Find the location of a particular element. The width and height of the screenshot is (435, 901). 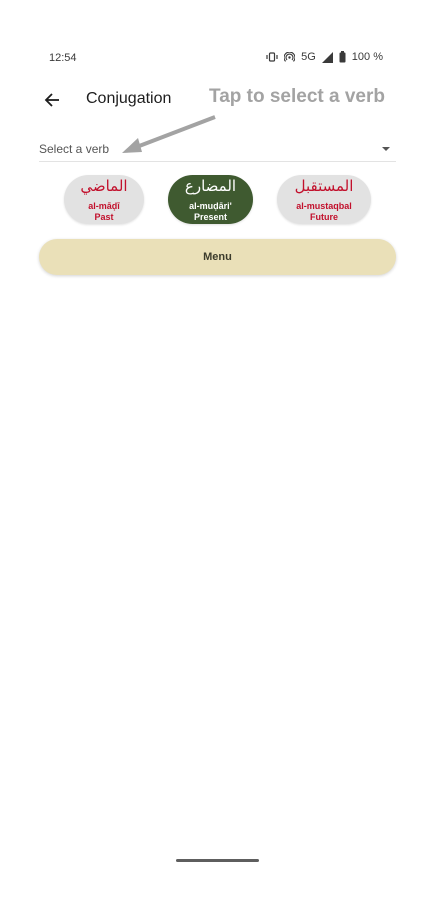

verb-select-placeholder: Select a verb is located at coordinates (74, 149).